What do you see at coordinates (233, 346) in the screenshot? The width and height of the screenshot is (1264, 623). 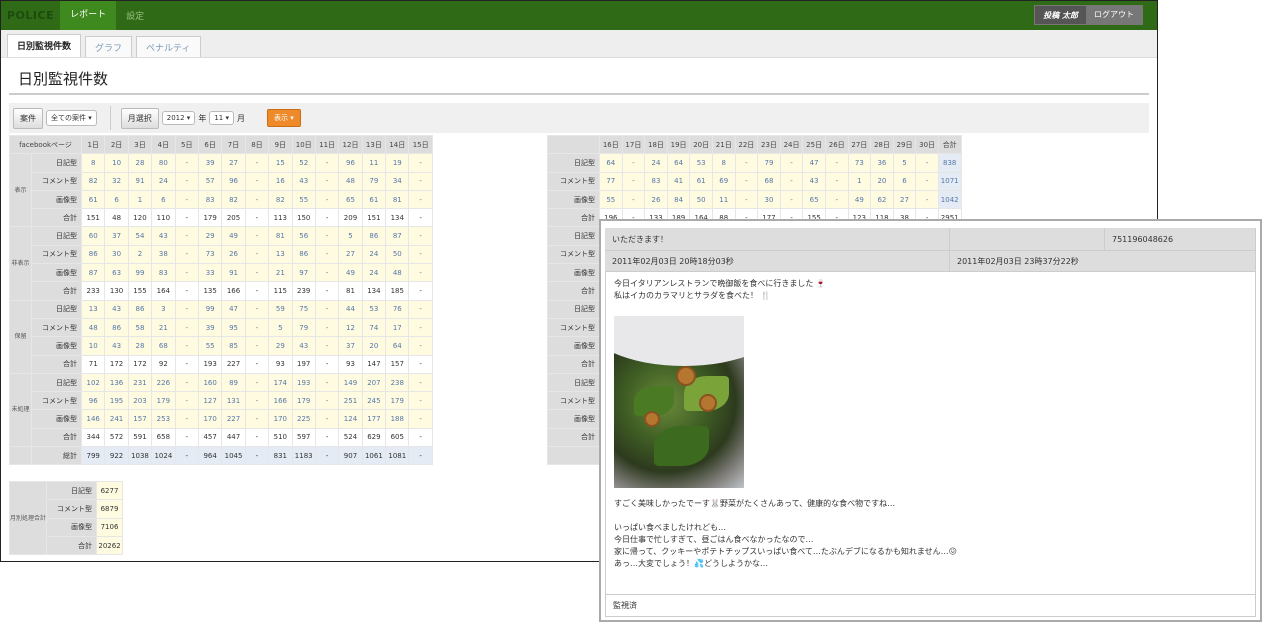 I see `table-cell: 85` at bounding box center [233, 346].